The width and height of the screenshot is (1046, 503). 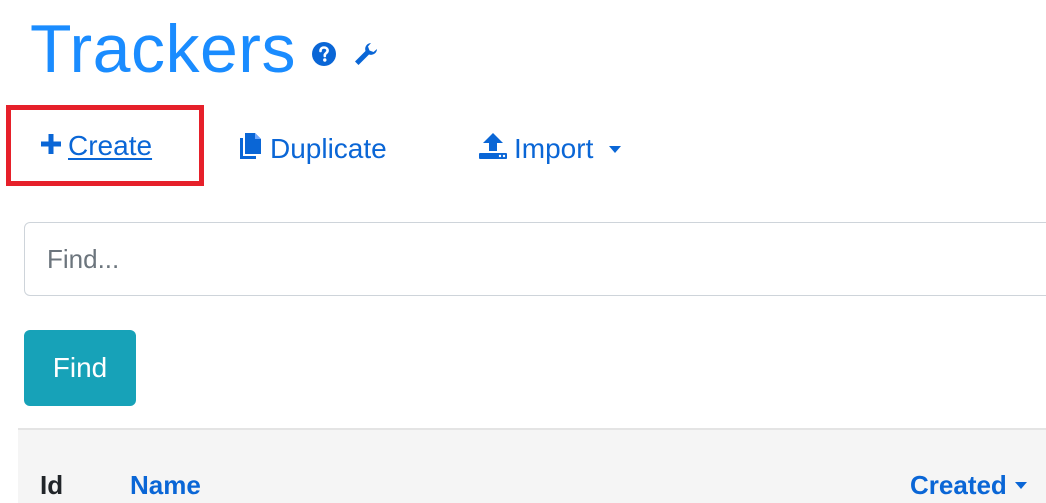 What do you see at coordinates (554, 148) in the screenshot?
I see `import-label: Import` at bounding box center [554, 148].